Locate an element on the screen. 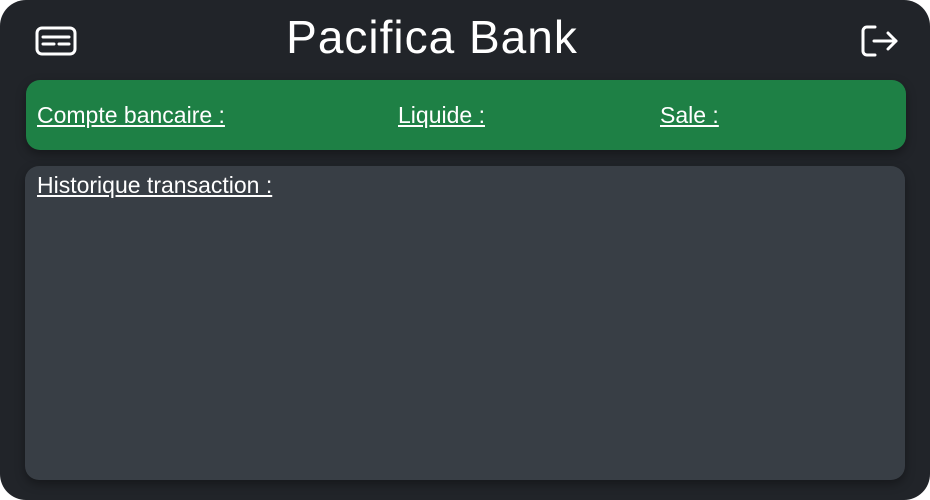 This screenshot has width=930, height=500. dirty-money-label: Sale : is located at coordinates (689, 115).